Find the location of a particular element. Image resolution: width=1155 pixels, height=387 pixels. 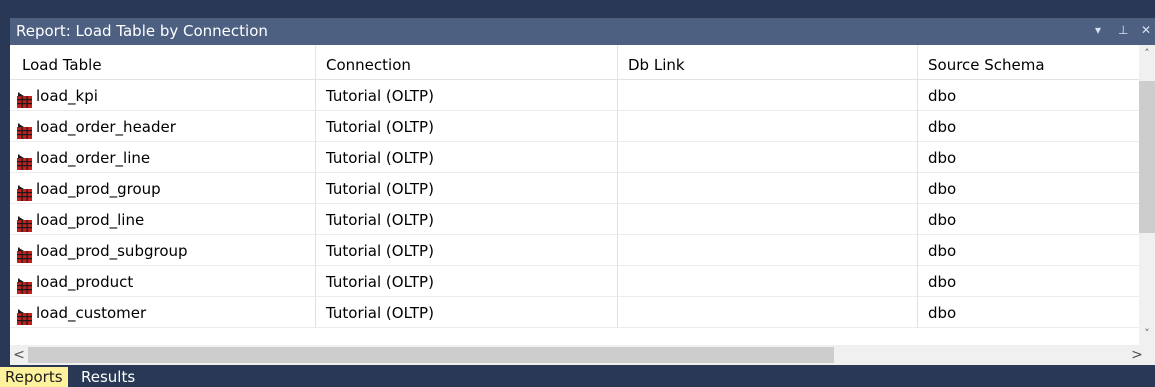

table-row: load_kpi Tutorial (OLTP) dbo is located at coordinates (574, 95).